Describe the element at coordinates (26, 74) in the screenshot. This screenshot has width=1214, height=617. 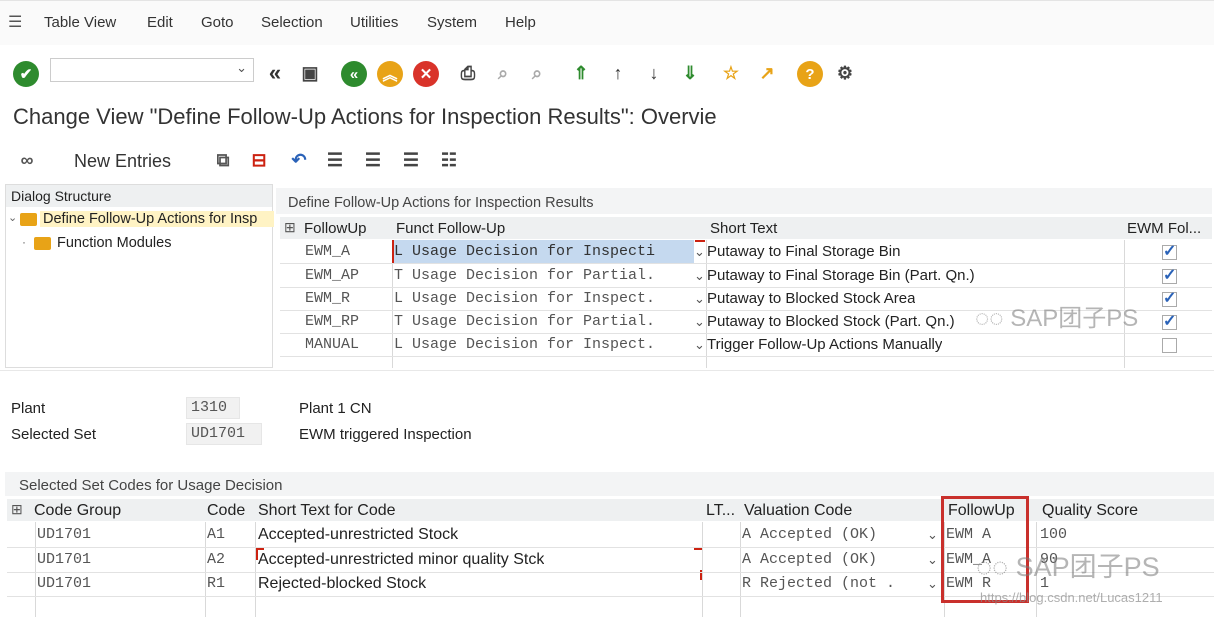
I see `enter-icon: ✔` at that location.